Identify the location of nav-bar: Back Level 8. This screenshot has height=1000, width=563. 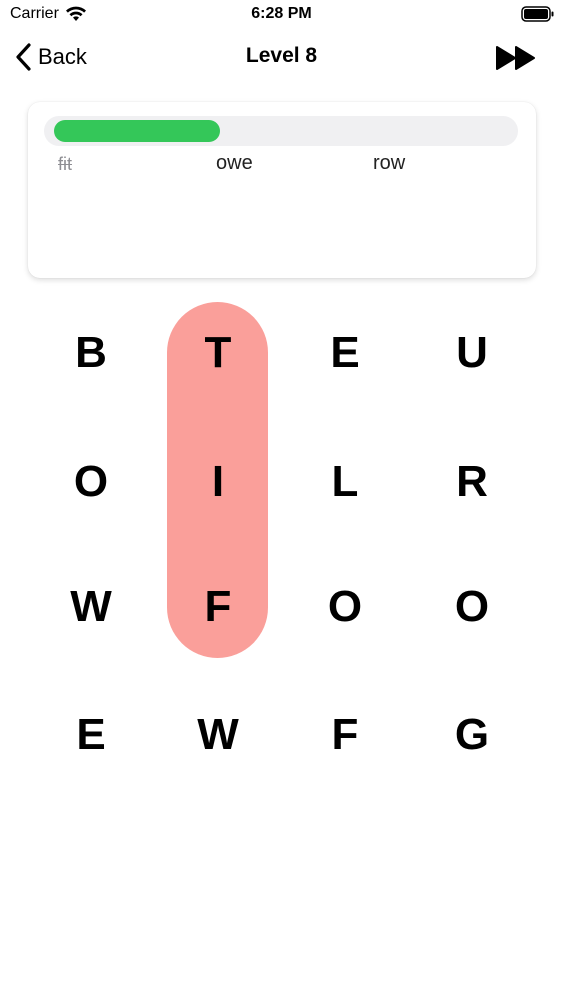
(281, 57).